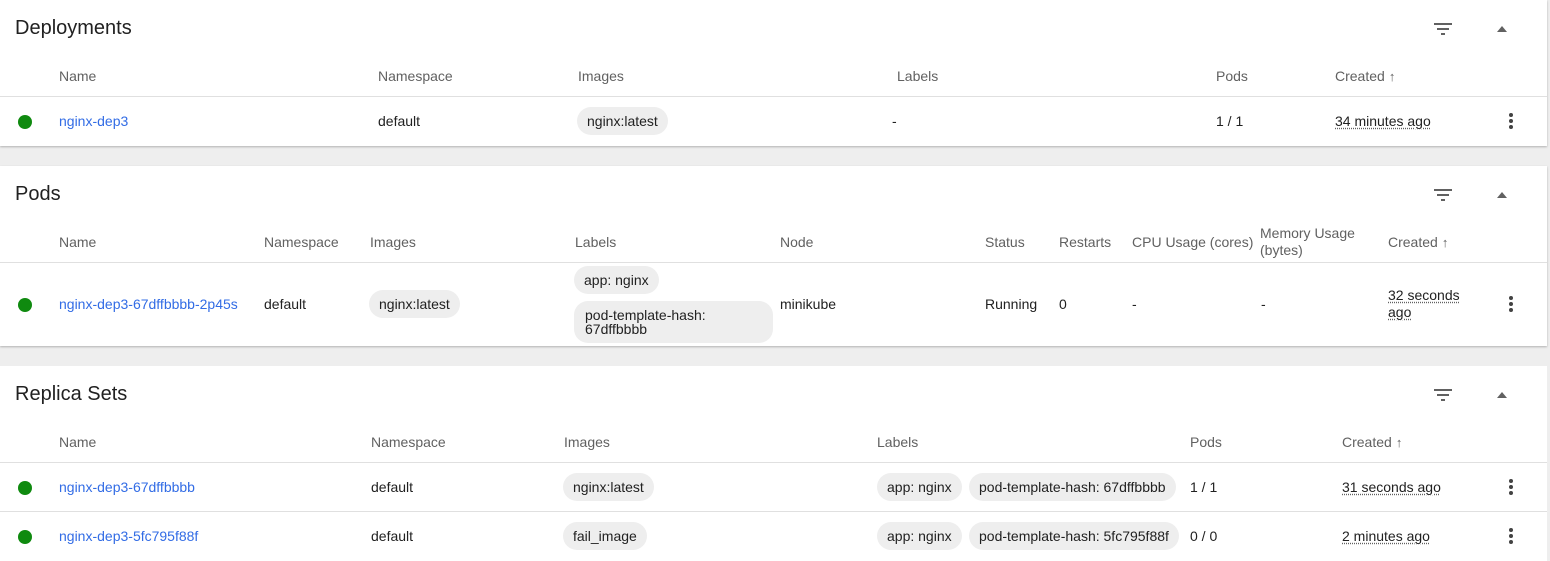  What do you see at coordinates (605, 536) in the screenshot?
I see `image-chip: fail_image` at bounding box center [605, 536].